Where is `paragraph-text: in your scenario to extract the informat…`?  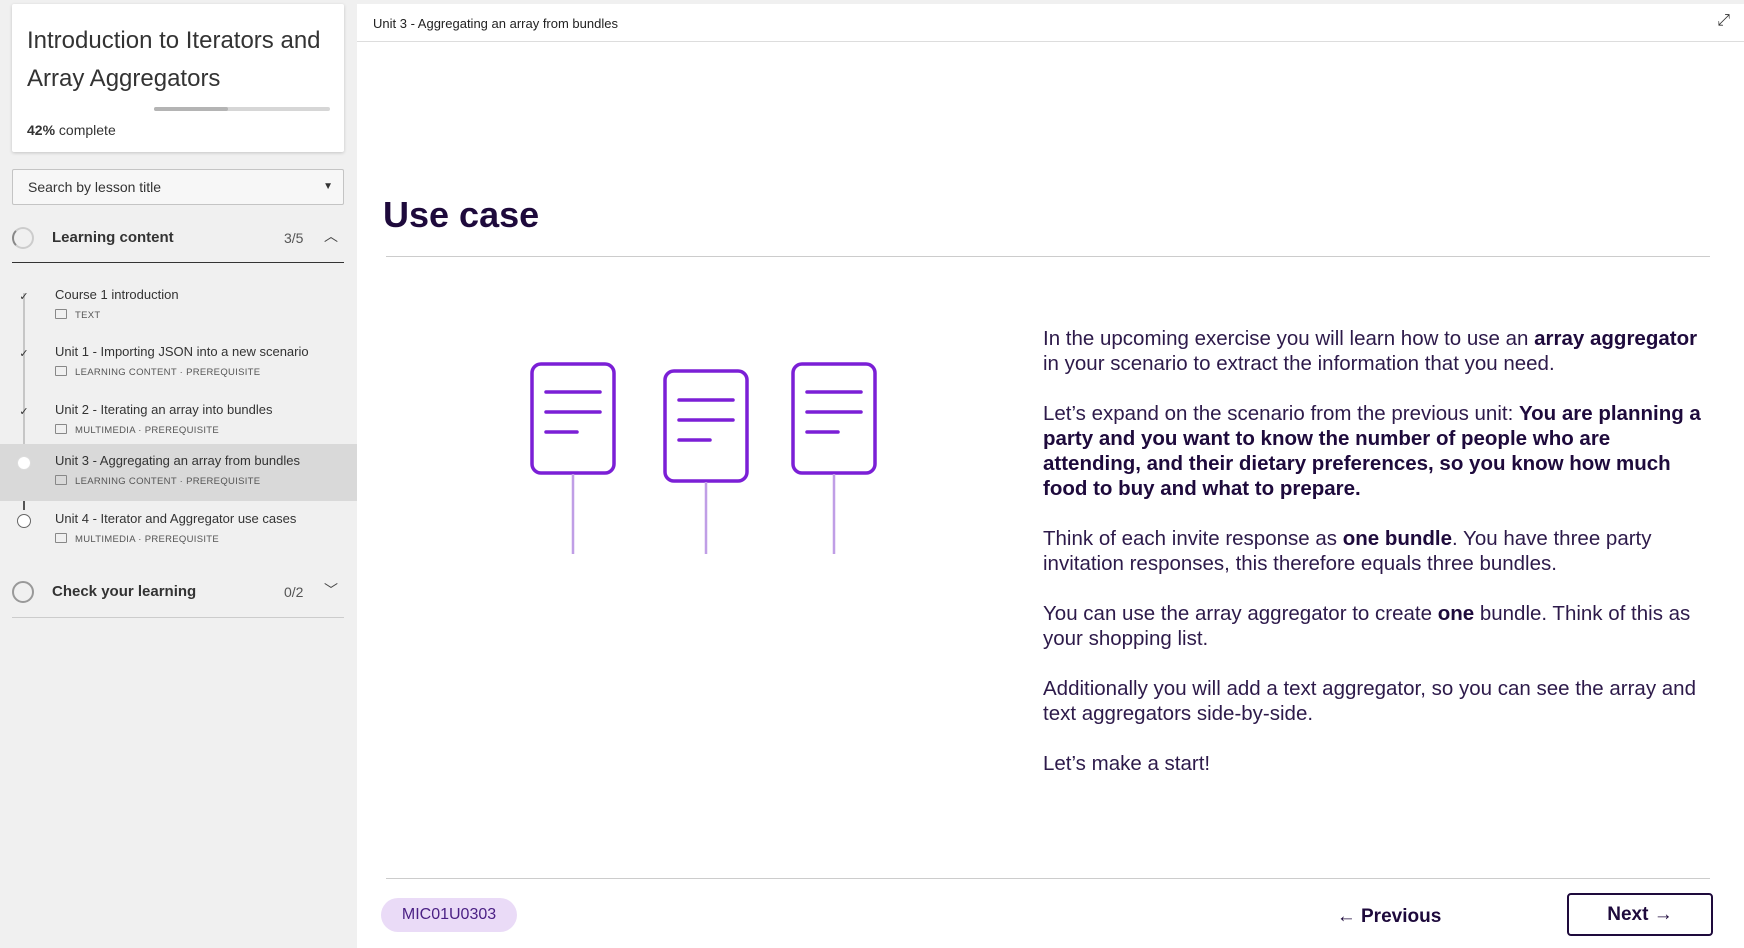
paragraph-text: in your scenario to extract the informat… is located at coordinates (1299, 363).